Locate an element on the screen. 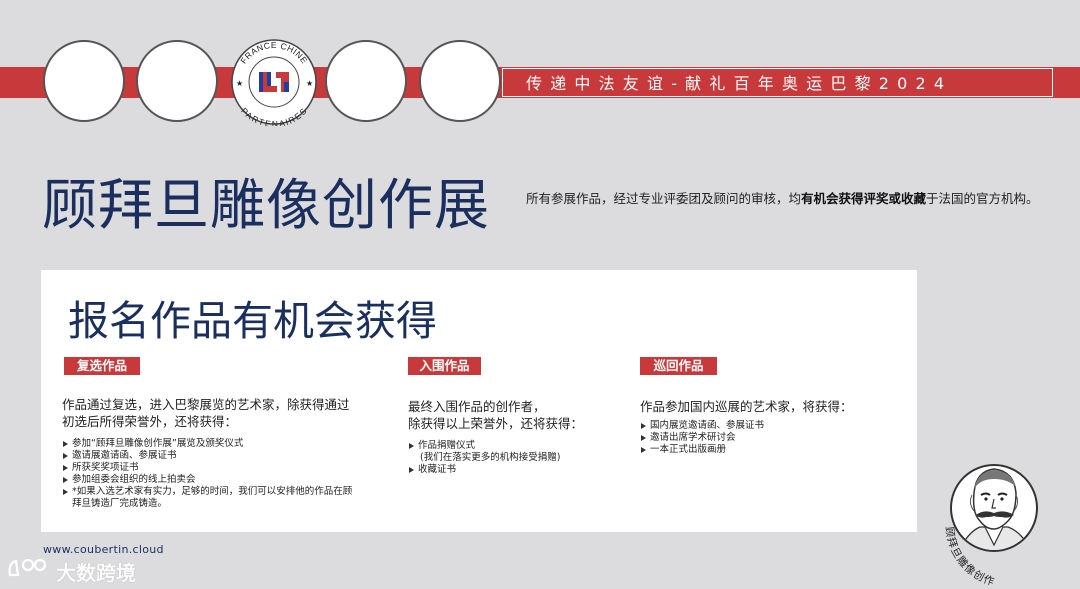 The width and height of the screenshot is (1080, 589). intro-prefix: 所有参展作品，经过专业评委团及顾问的审核，均 is located at coordinates (664, 198).